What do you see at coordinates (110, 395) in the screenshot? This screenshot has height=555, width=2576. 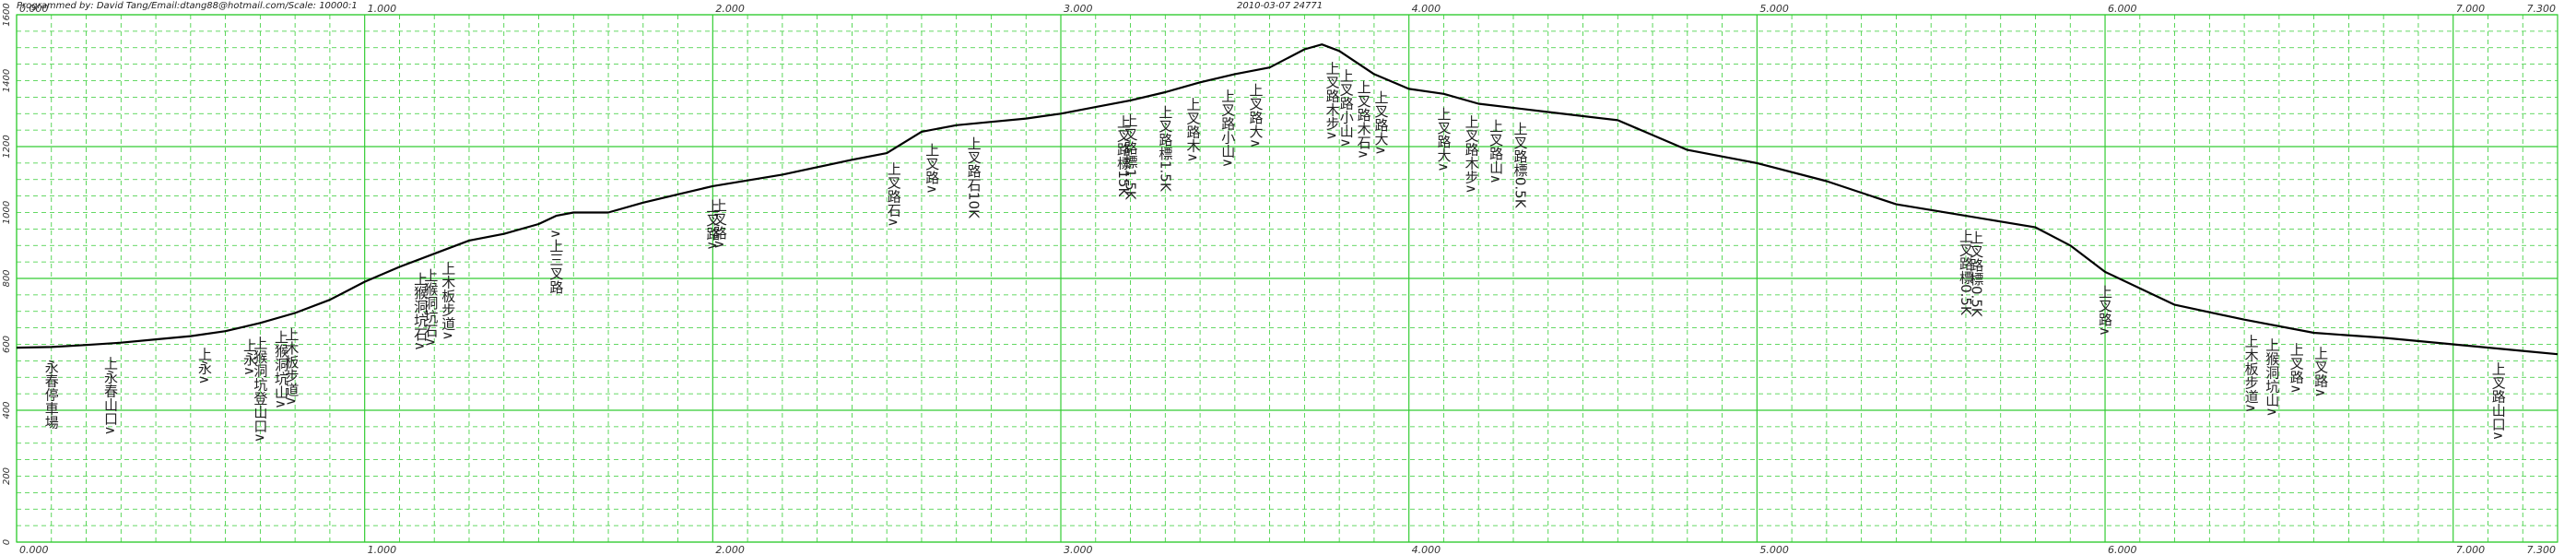 I see `landmark-label: 上永春山口∧` at bounding box center [110, 395].